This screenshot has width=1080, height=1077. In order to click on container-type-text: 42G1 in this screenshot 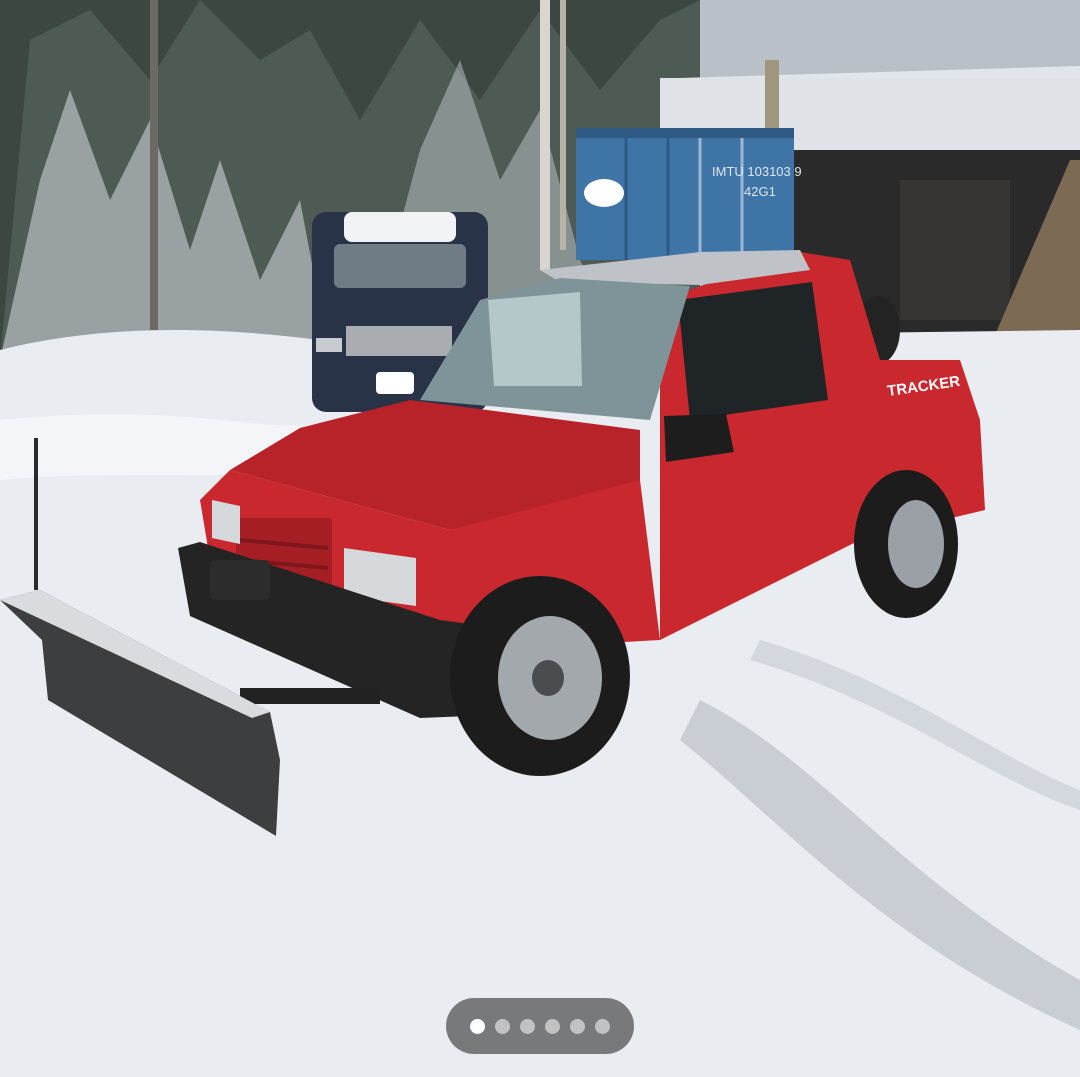, I will do `click(760, 191)`.